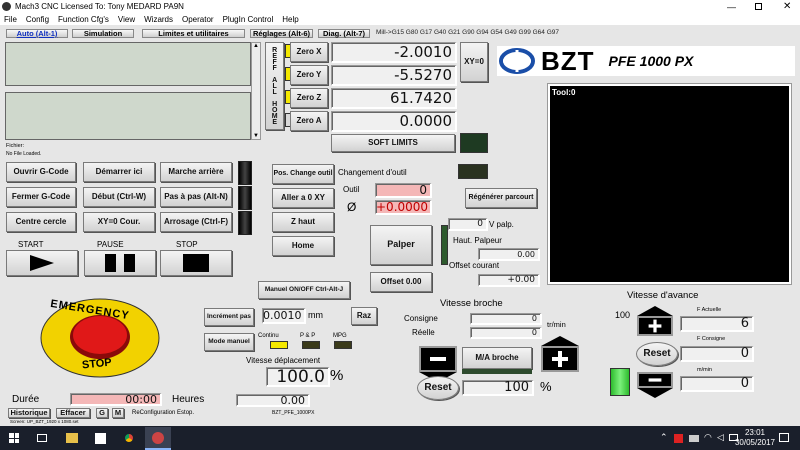  I want to click on close-icon: ✕, so click(787, 6).